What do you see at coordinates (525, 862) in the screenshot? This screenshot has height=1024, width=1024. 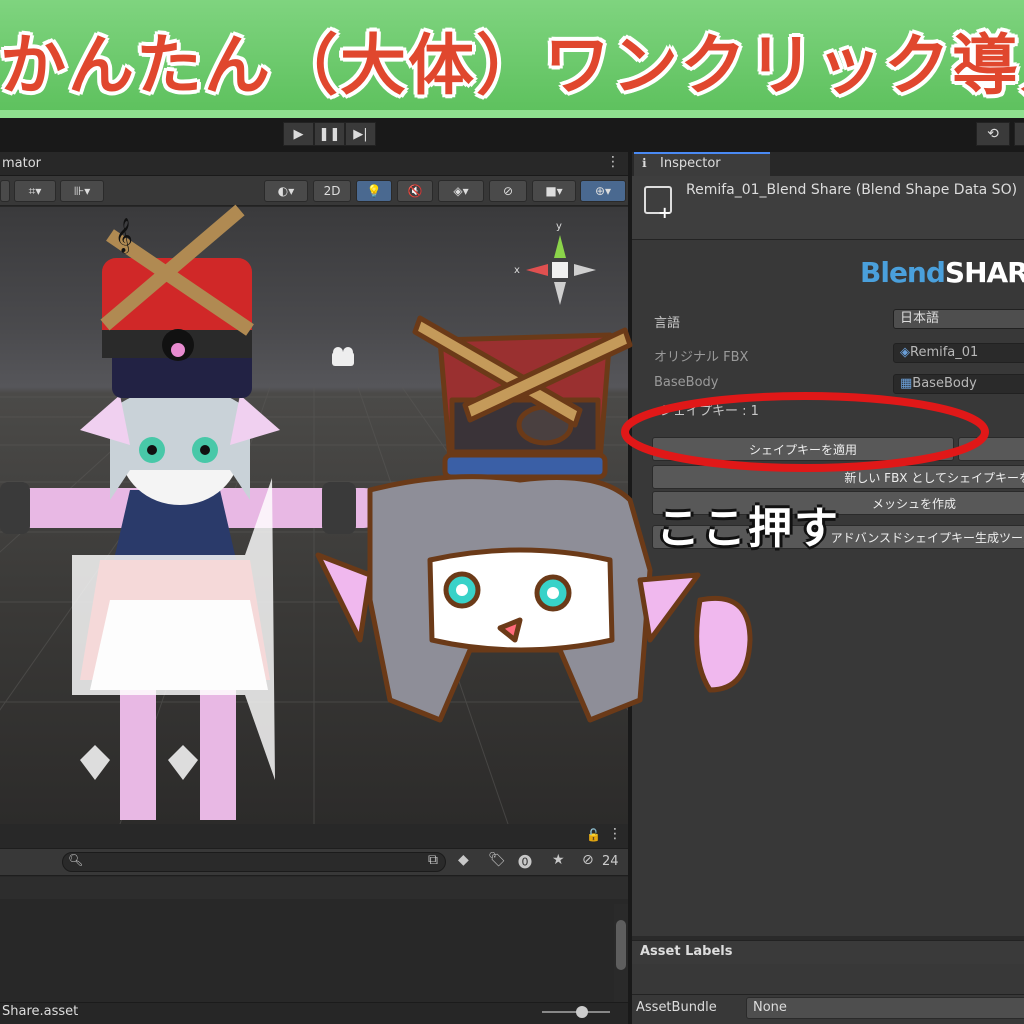 I see `warning-icon: ⓿` at bounding box center [525, 862].